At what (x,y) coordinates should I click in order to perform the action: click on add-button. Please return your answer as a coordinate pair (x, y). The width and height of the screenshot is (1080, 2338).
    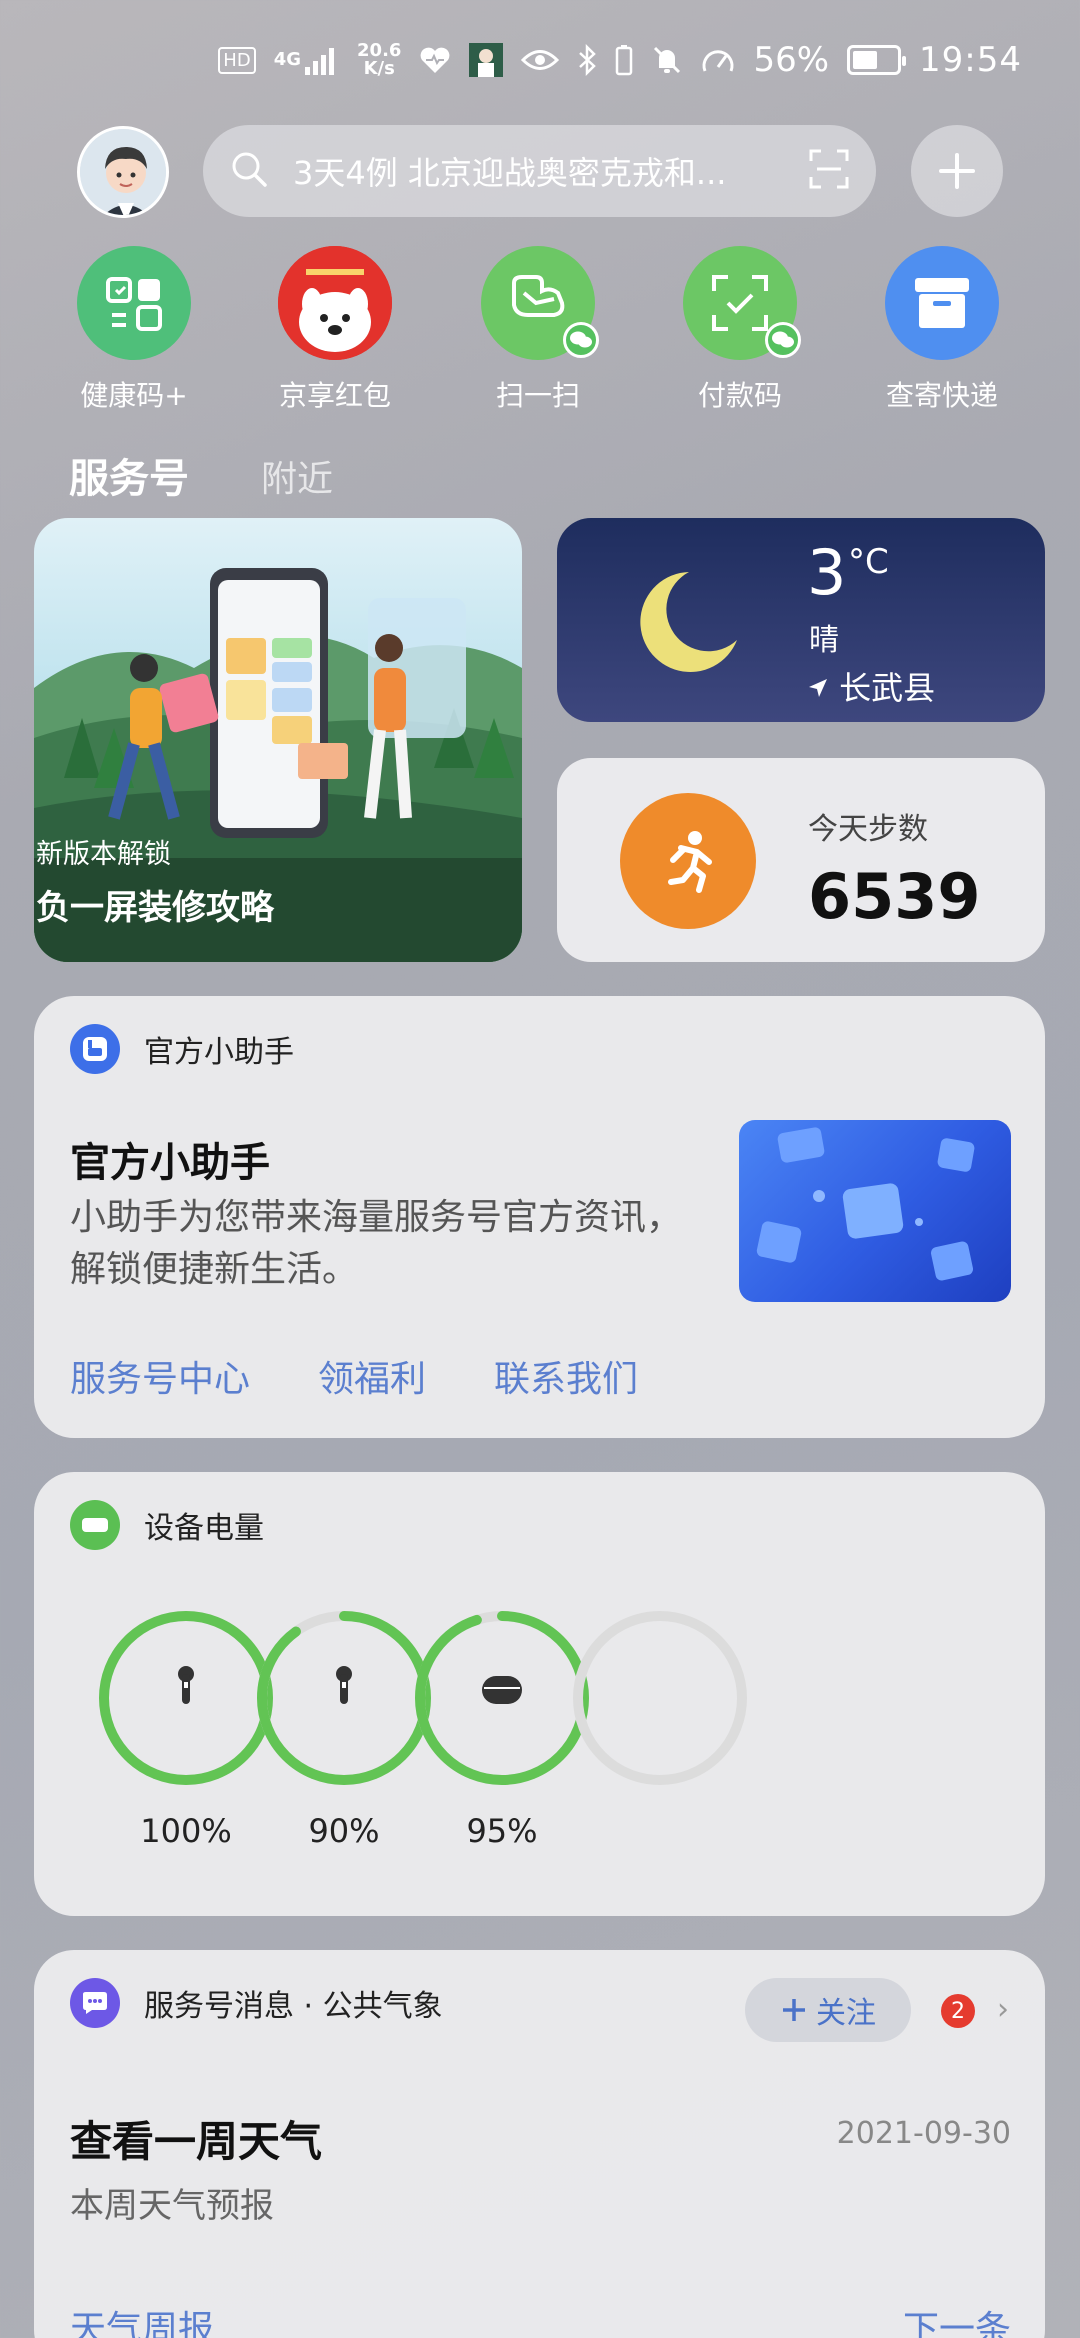
    Looking at the image, I should click on (957, 171).